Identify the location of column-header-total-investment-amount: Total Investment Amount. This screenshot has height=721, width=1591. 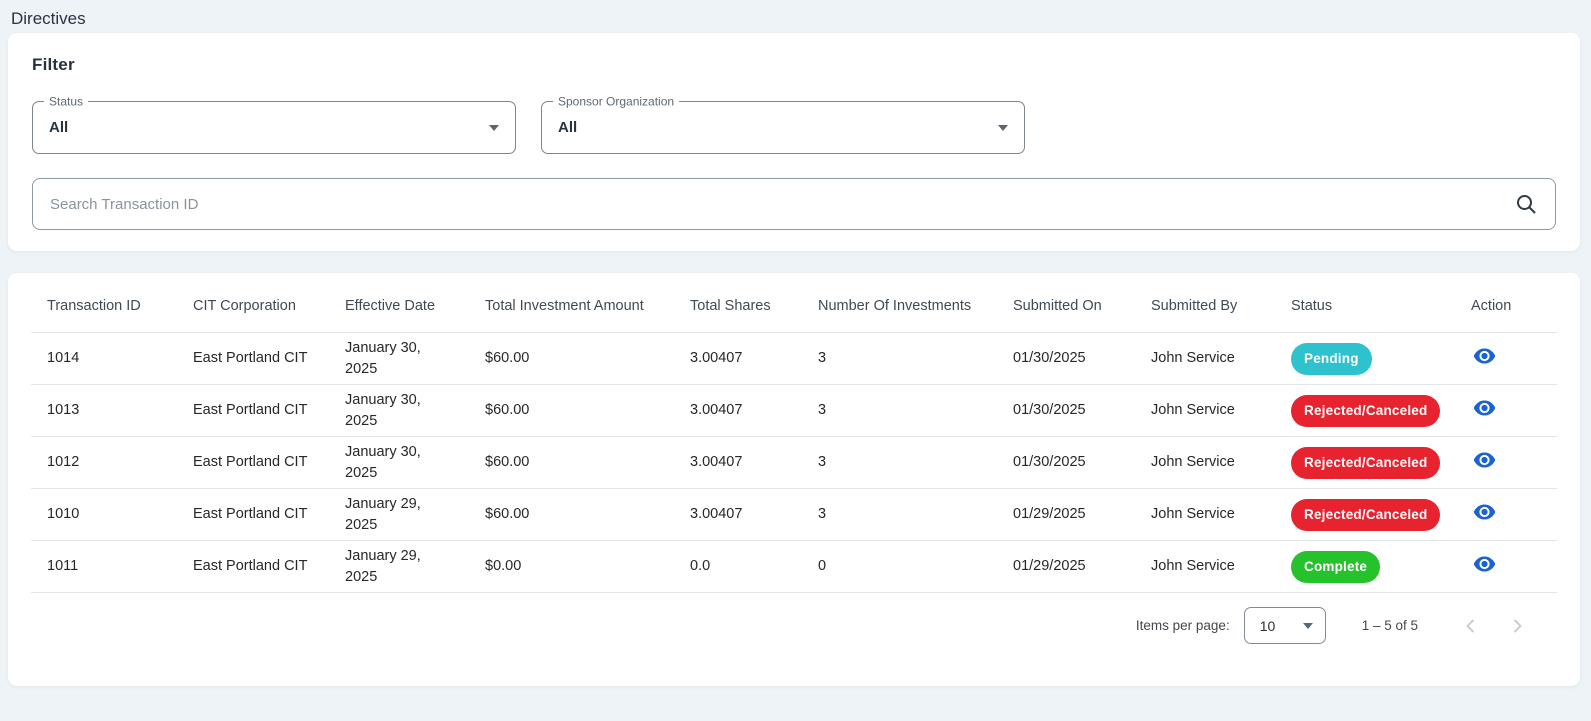
(564, 306).